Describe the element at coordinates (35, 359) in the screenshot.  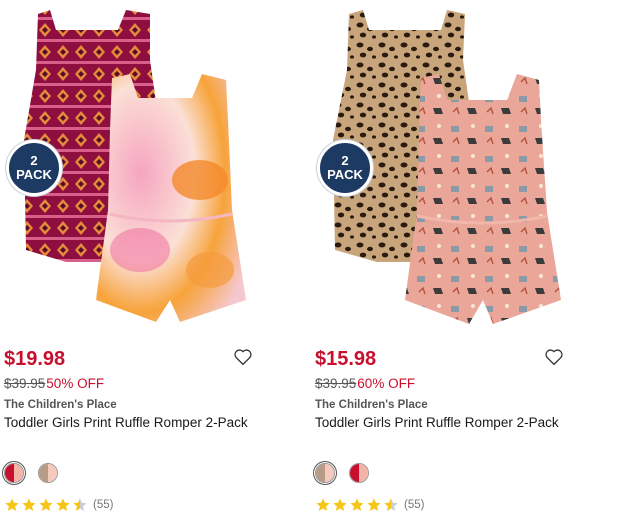
I see `sale-price: $19.98` at that location.